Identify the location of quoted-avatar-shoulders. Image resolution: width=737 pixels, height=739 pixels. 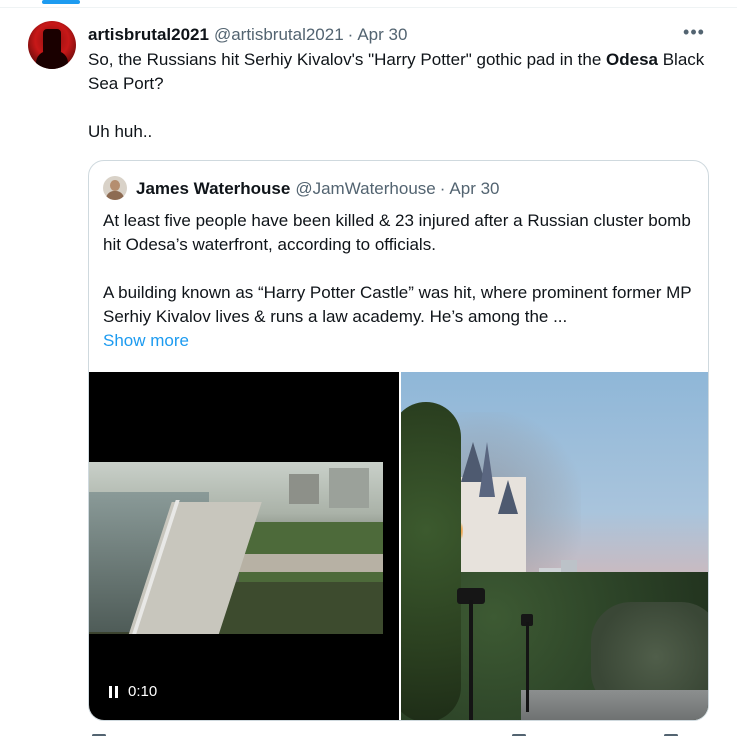
(115, 195).